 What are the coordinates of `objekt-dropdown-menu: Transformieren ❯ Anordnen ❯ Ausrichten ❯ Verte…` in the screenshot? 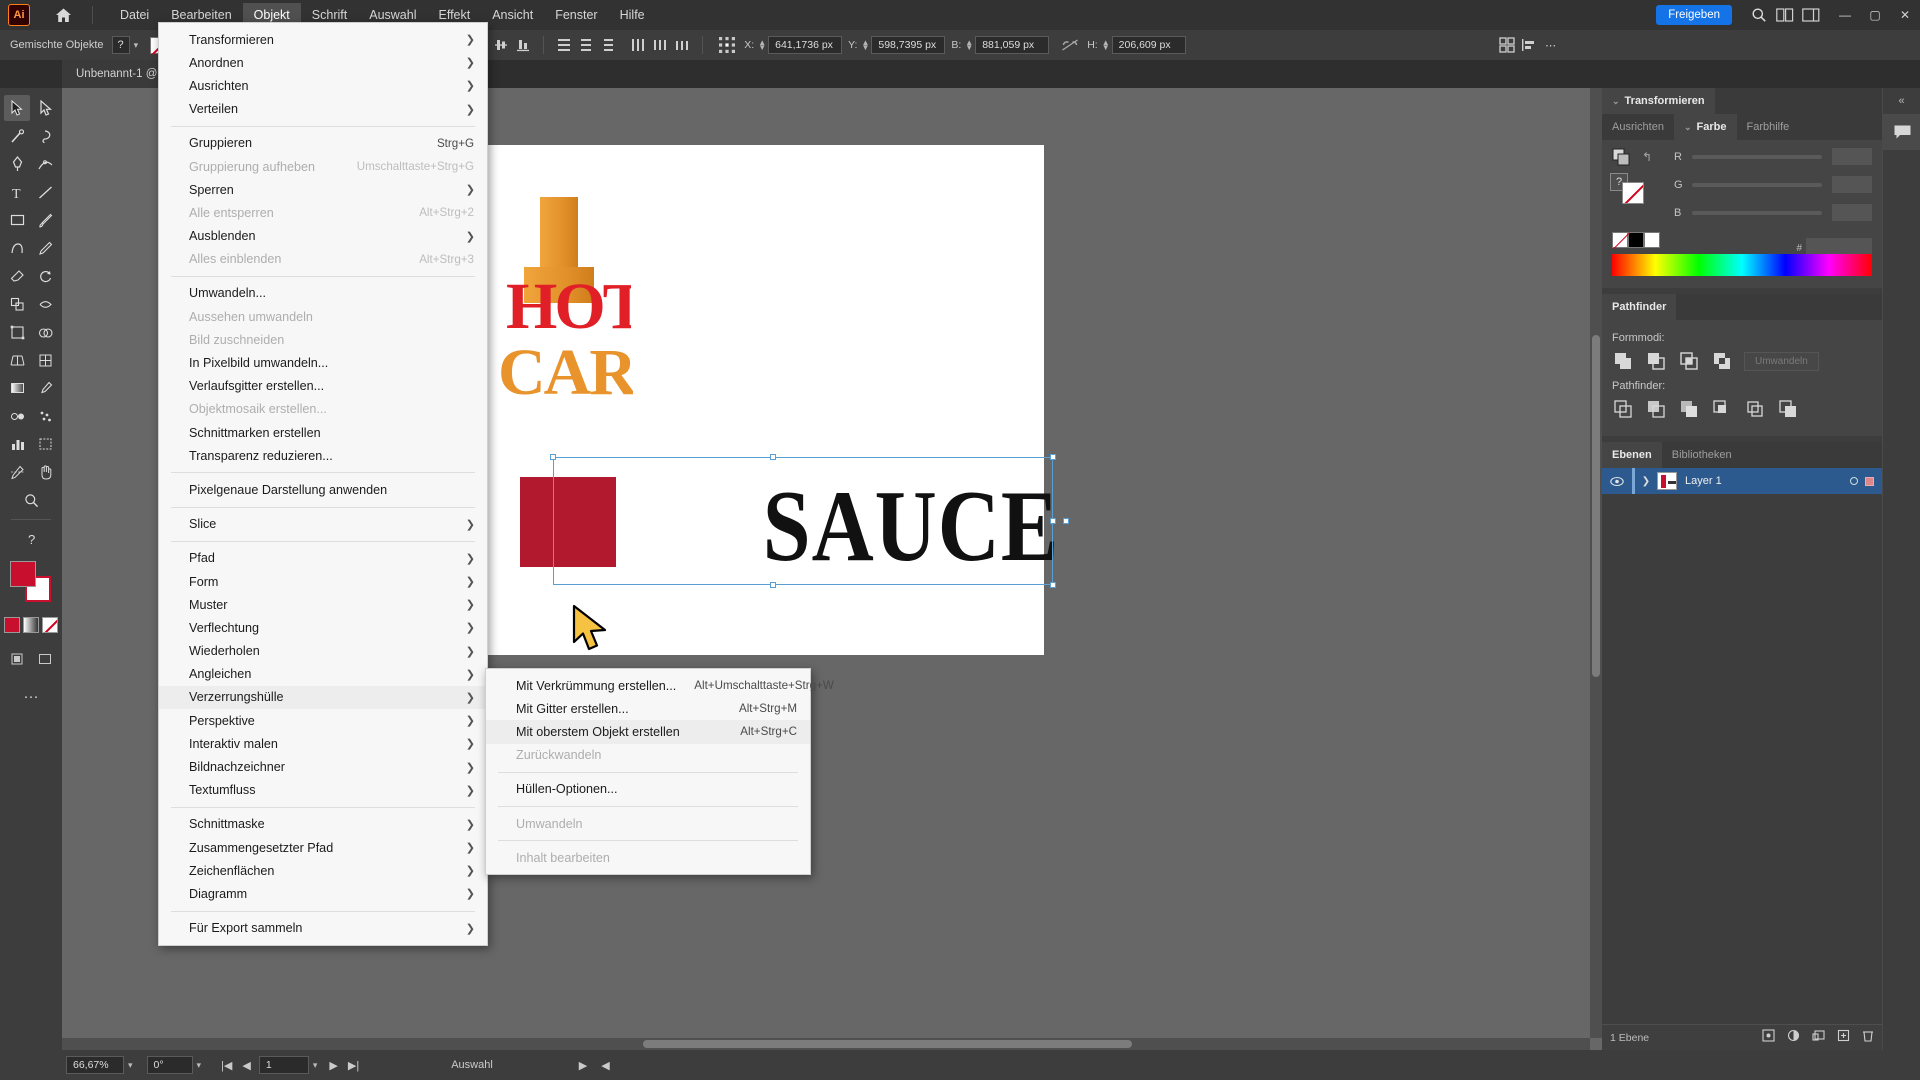 It's located at (323, 484).